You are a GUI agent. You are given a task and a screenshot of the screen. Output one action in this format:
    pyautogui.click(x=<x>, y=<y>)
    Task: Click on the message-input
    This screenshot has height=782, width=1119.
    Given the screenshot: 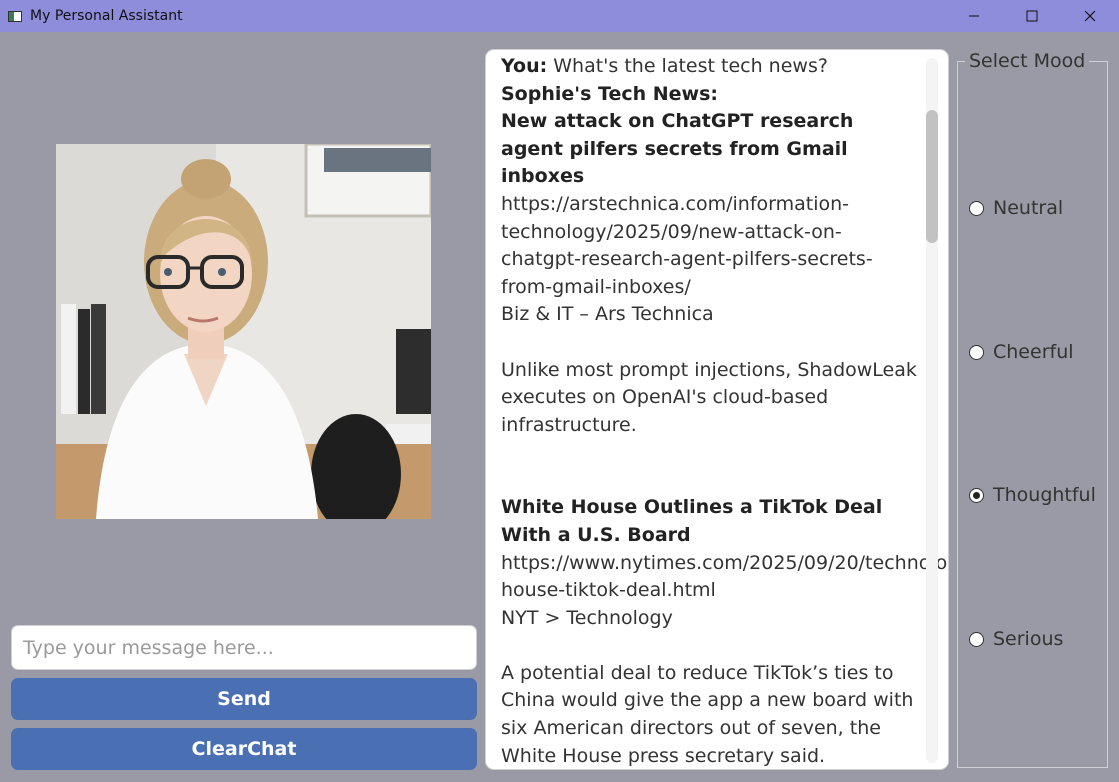 What is the action you would take?
    pyautogui.click(x=244, y=647)
    